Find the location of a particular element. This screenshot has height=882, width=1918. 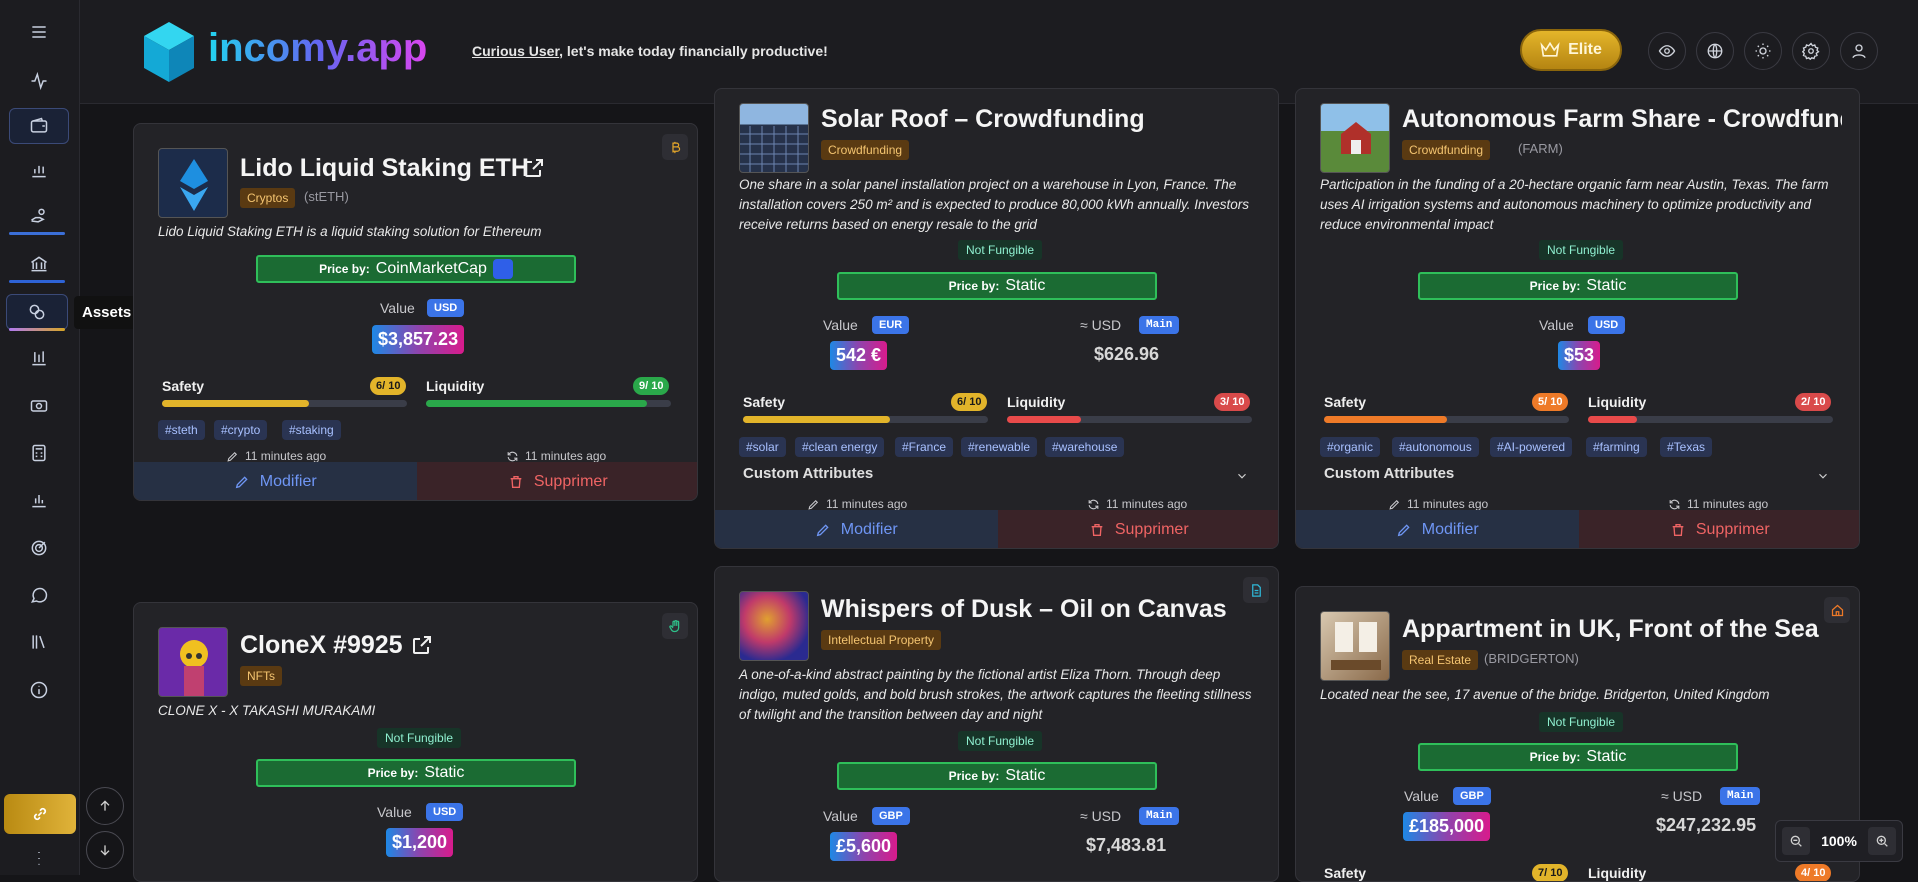

language-button is located at coordinates (1715, 51).